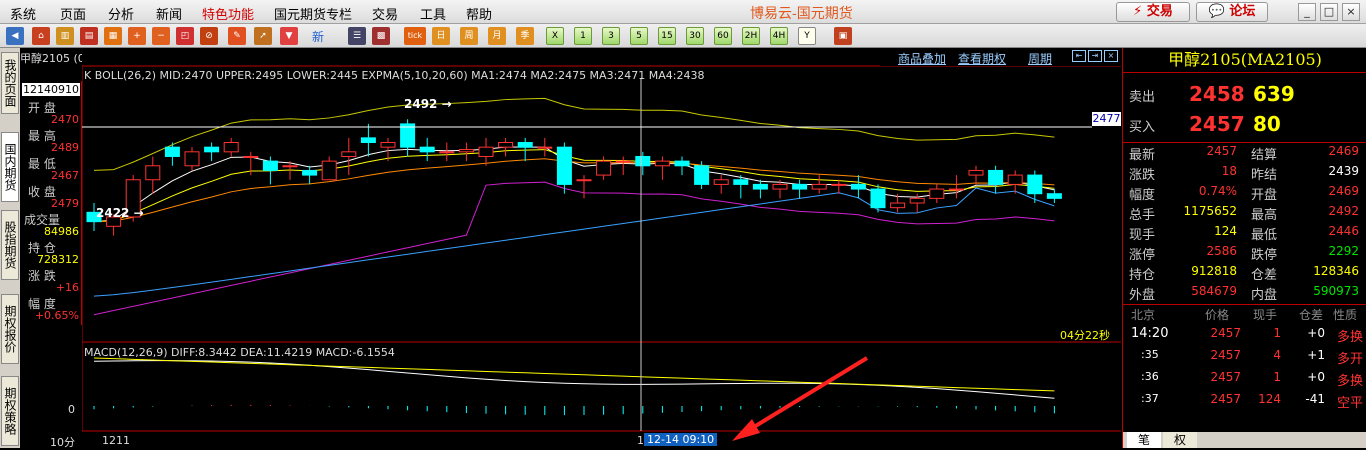 This screenshot has height=450, width=1366. What do you see at coordinates (982, 58) in the screenshot?
I see `tab-view-options: 查看期权` at bounding box center [982, 58].